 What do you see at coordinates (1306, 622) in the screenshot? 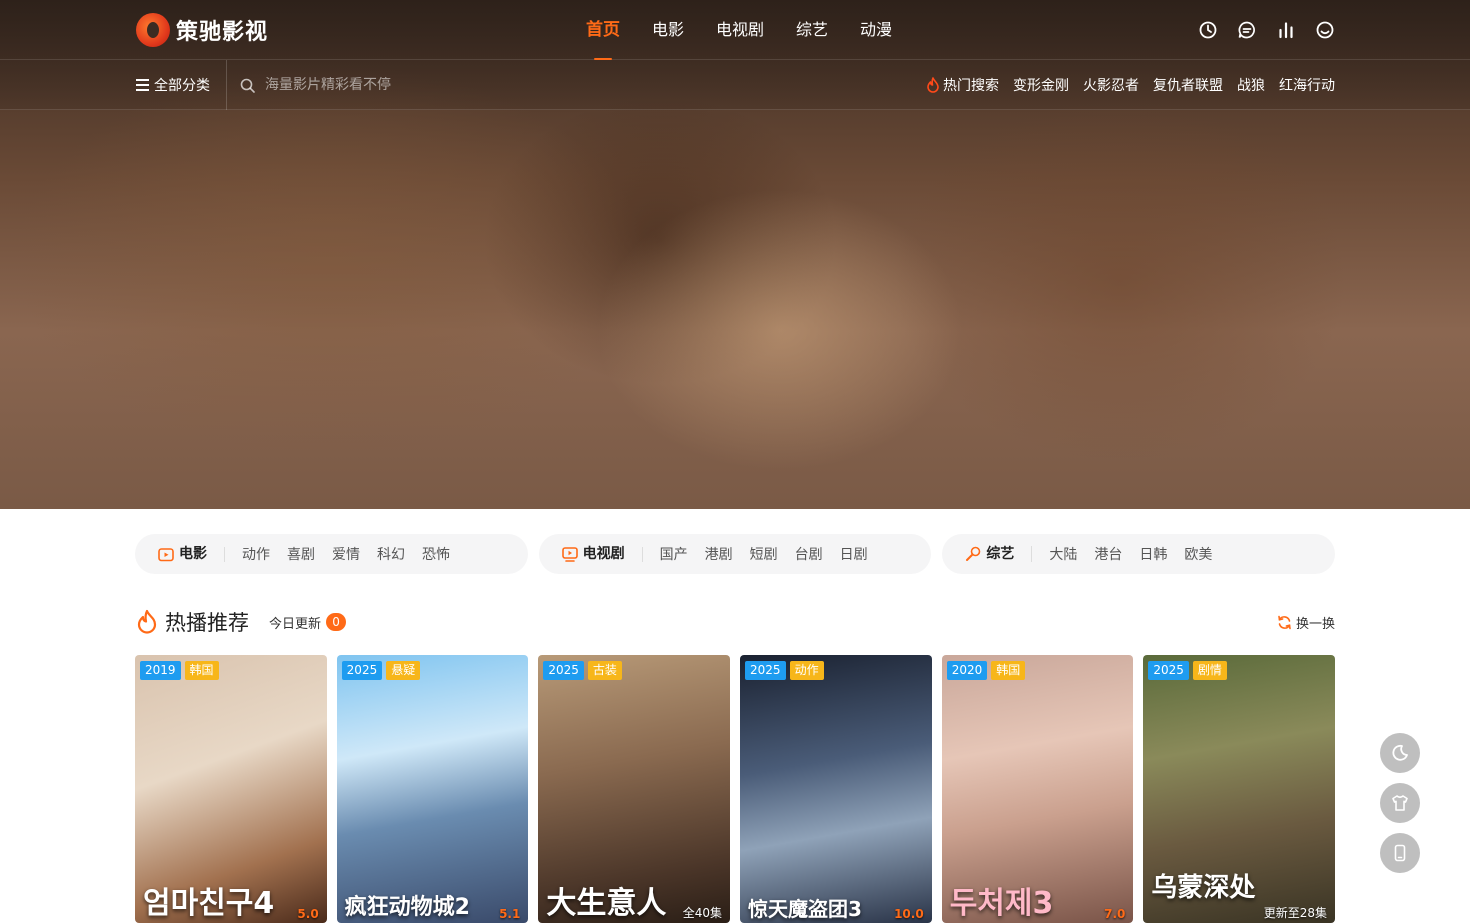
I see `refresh-button: 换一换` at bounding box center [1306, 622].